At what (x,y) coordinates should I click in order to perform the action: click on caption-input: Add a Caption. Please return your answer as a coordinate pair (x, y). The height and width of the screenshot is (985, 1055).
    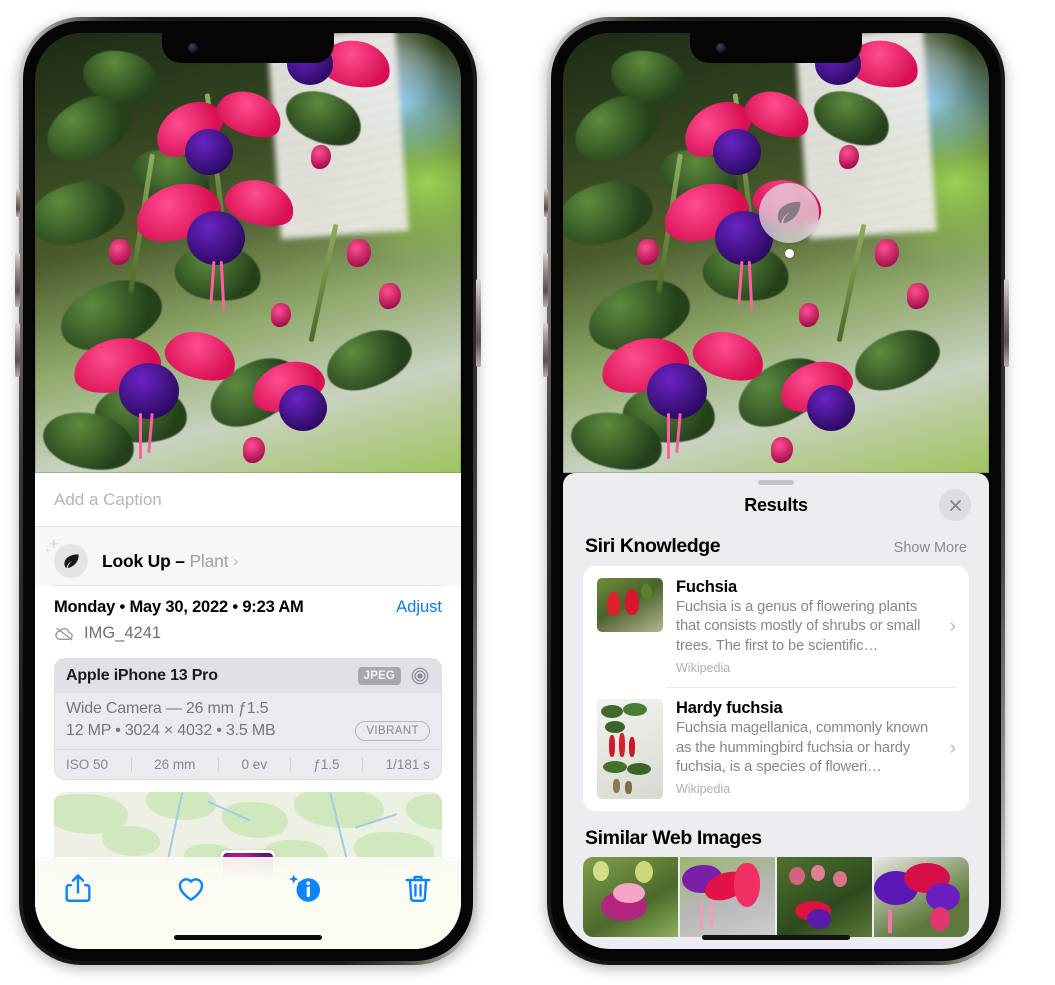
    Looking at the image, I should click on (108, 500).